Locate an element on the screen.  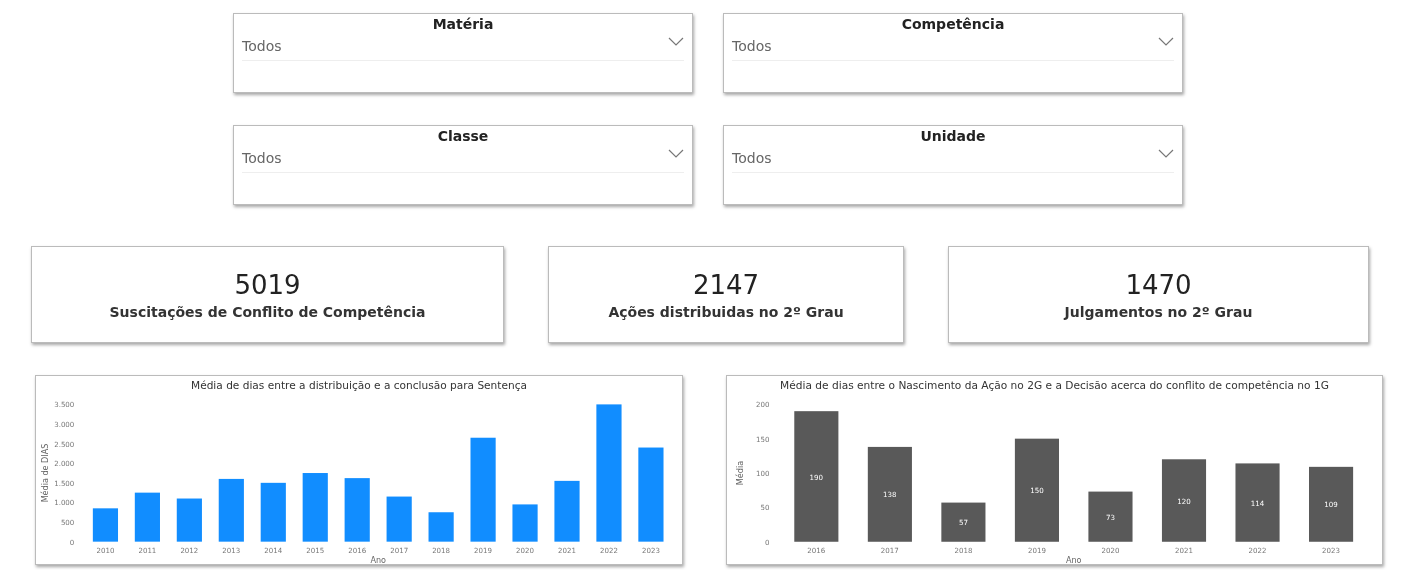
chart-title: Média de dias entre a distribuição e a conclusão para Sentença is located at coordinates (359, 385).